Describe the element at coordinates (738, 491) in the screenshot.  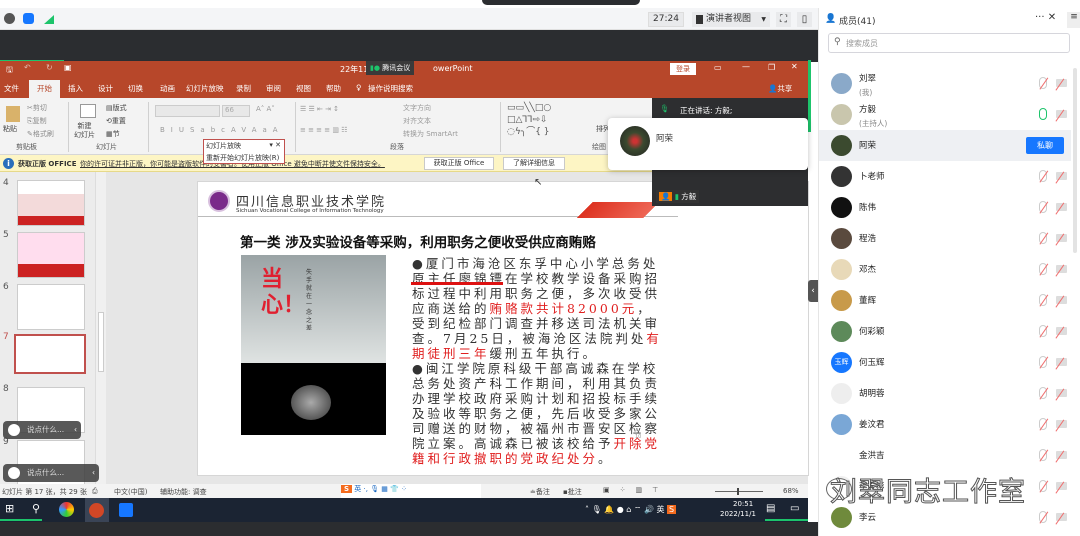
I see `zoom-slider-thumb` at that location.